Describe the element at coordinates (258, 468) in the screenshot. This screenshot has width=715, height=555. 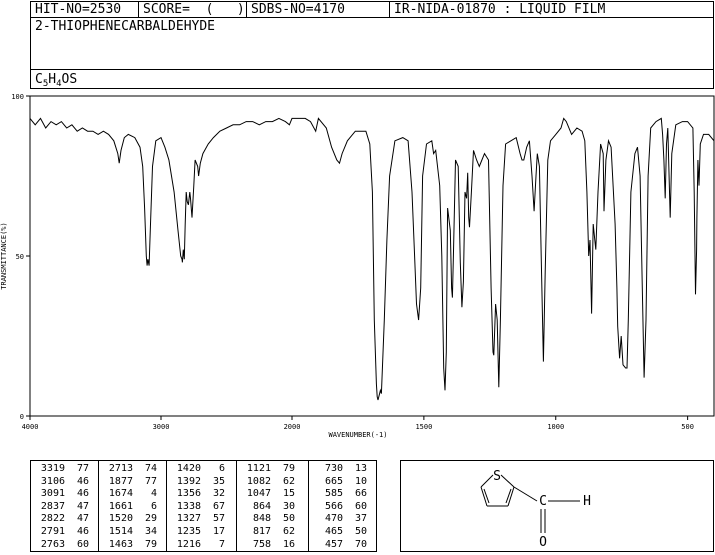
I see `peak-wavenumber: 1121` at that location.